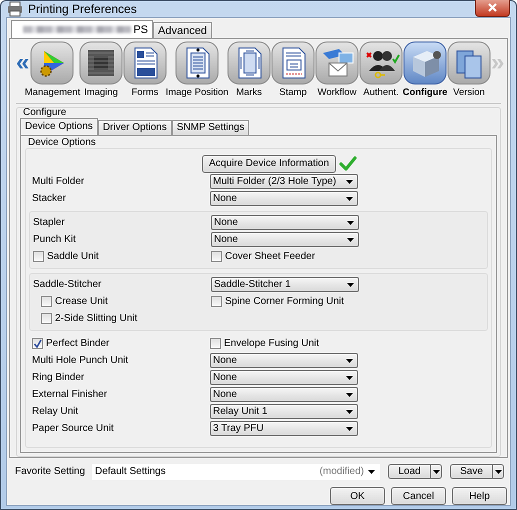 The width and height of the screenshot is (517, 510). What do you see at coordinates (81, 360) in the screenshot?
I see `field-label: Multi Hole Punch Unit` at bounding box center [81, 360].